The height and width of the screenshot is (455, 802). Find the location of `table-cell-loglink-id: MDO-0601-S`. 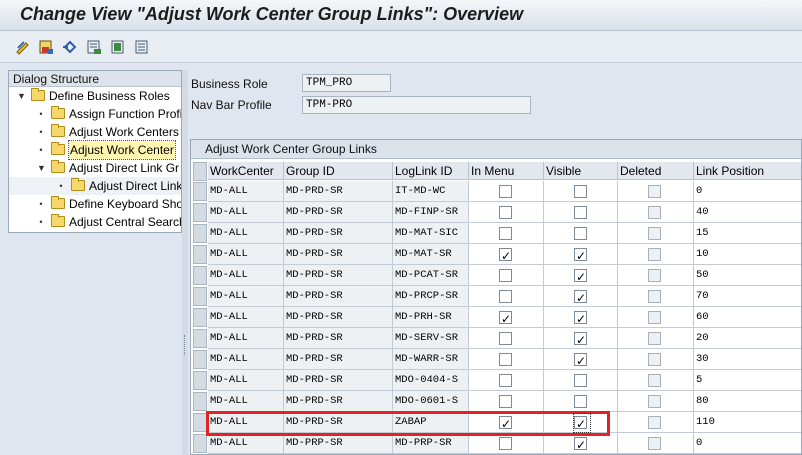

table-cell-loglink-id: MDO-0601-S is located at coordinates (431, 401).